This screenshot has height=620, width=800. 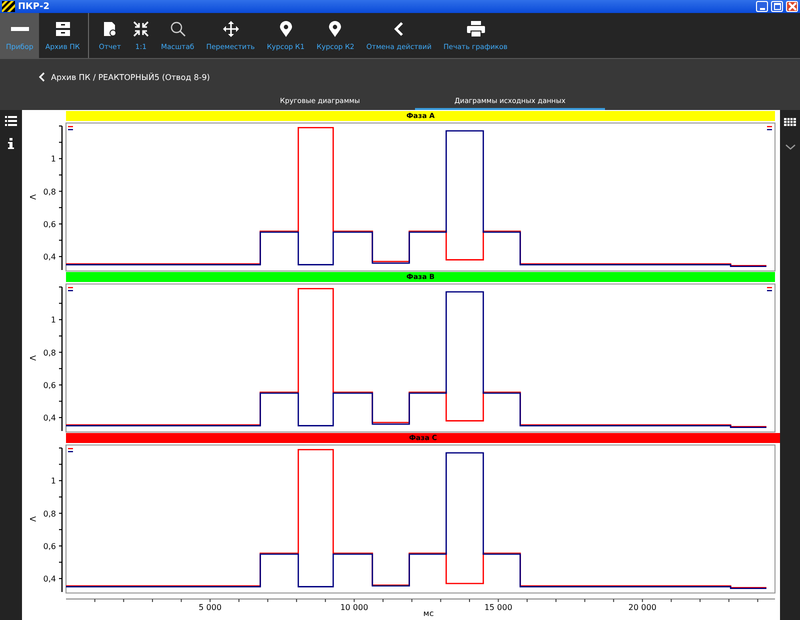 What do you see at coordinates (354, 607) in the screenshot?
I see `tick-label: 10 000` at bounding box center [354, 607].